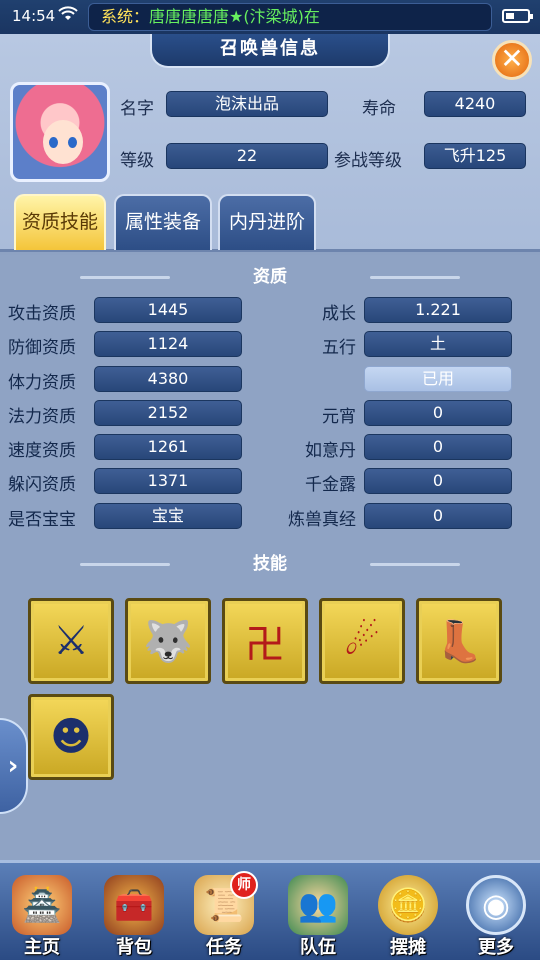  I want to click on nav-team: 👥 队伍, so click(318, 915).